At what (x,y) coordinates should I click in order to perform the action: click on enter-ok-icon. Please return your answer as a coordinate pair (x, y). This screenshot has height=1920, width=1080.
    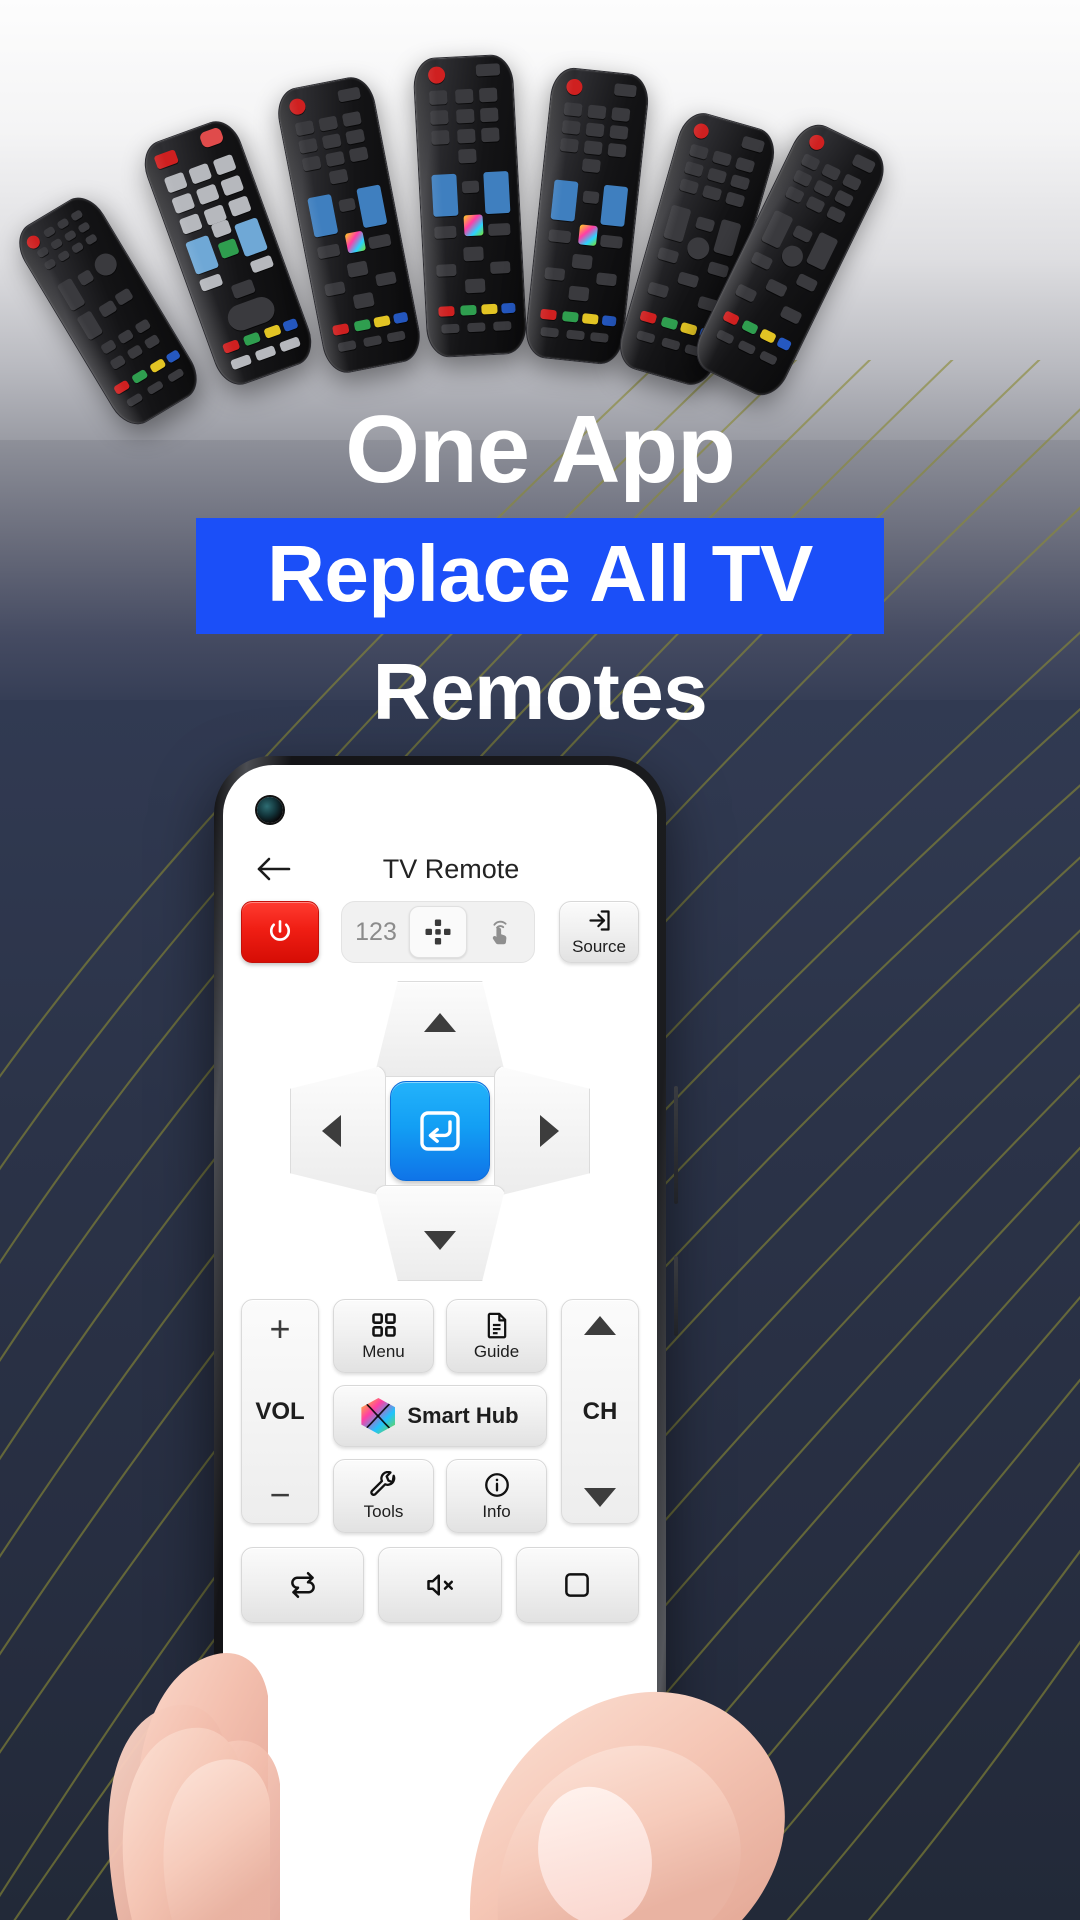
    Looking at the image, I should click on (440, 1131).